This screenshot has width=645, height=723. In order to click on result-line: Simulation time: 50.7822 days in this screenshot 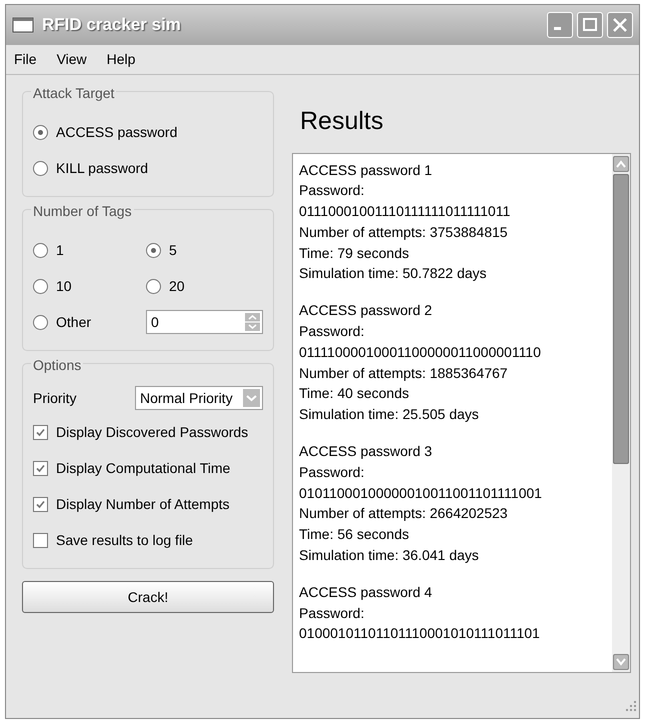, I will do `click(393, 274)`.